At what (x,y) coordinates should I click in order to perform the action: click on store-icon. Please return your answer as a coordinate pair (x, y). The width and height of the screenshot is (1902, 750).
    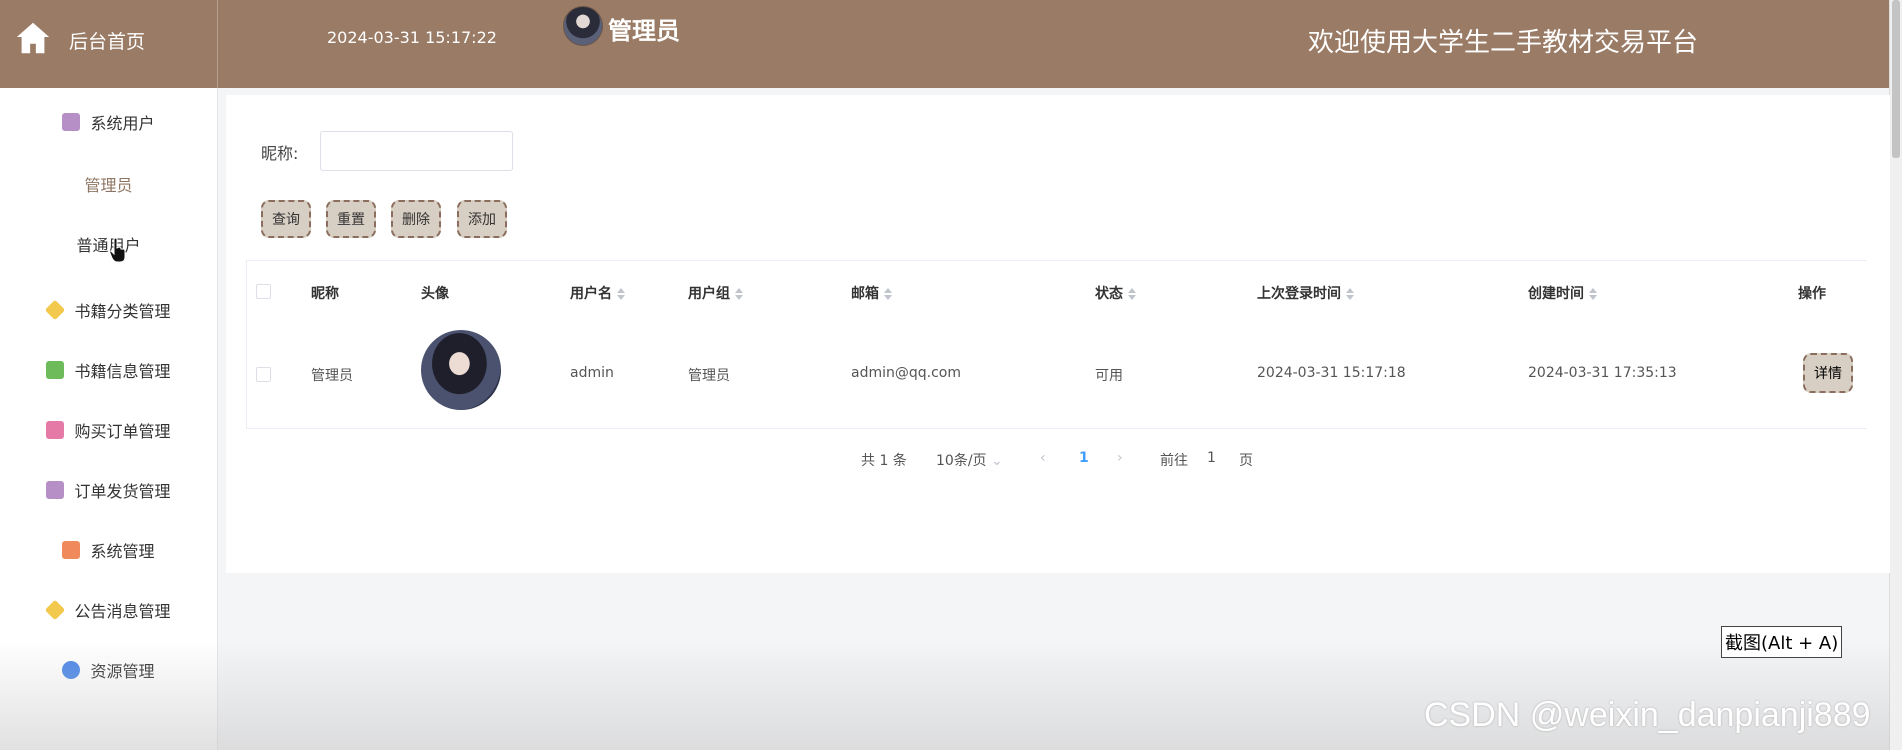
    Looking at the image, I should click on (55, 430).